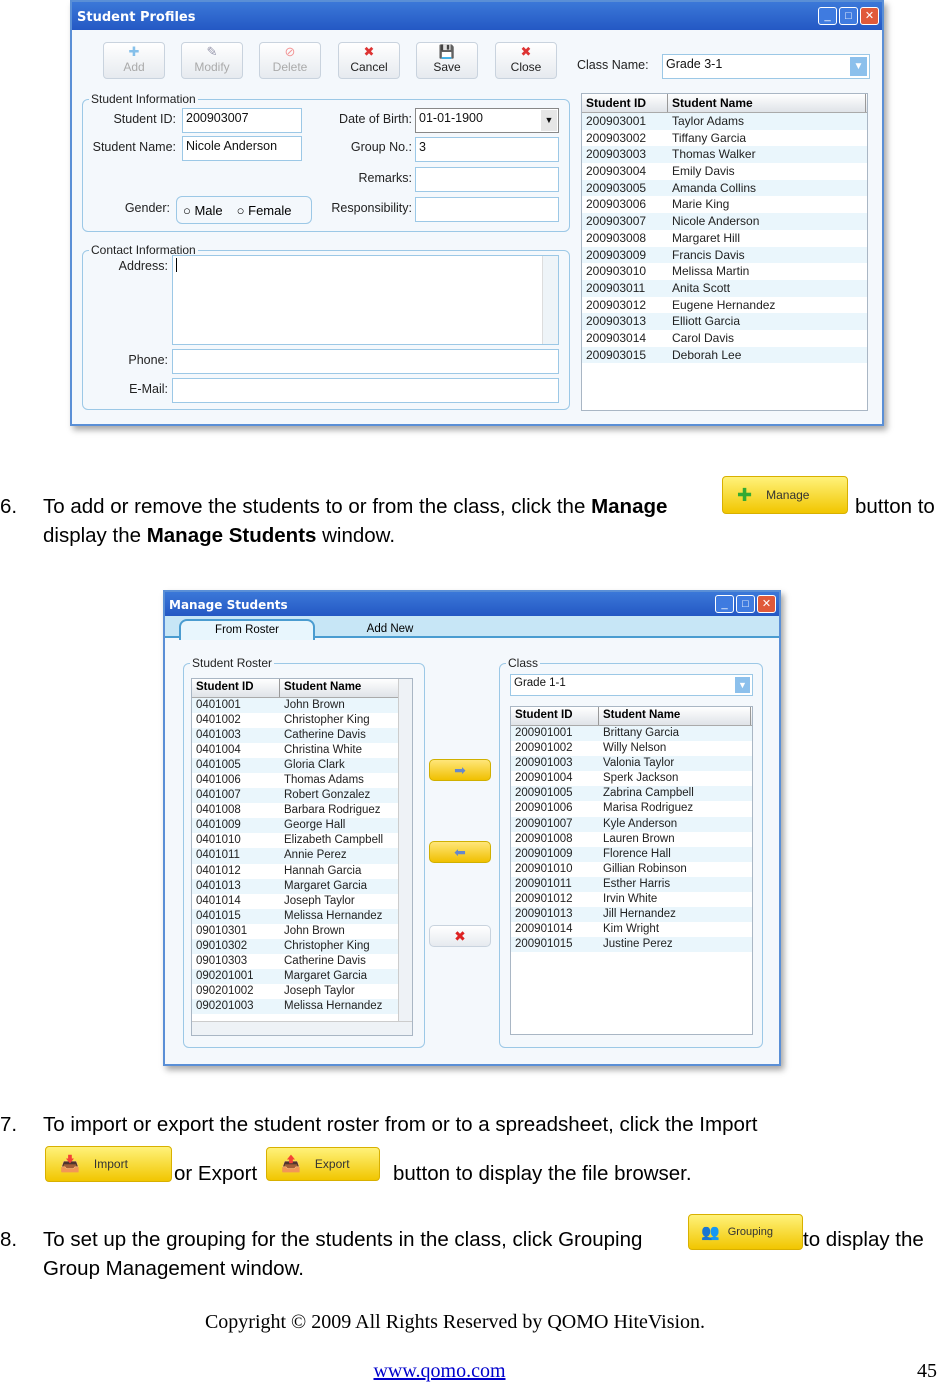 The width and height of the screenshot is (939, 1384). I want to click on radio-male: ○ Male, so click(203, 210).